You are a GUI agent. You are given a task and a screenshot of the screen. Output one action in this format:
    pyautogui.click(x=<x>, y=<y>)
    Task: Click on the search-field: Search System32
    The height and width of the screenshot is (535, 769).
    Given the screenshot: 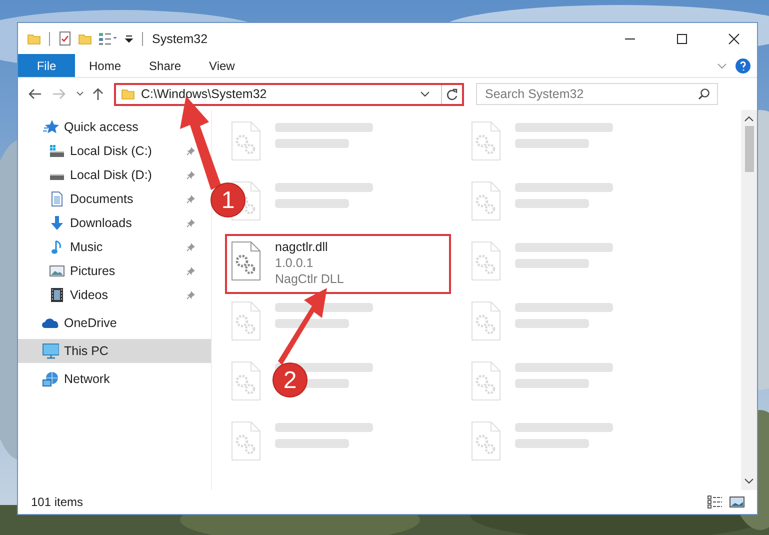 What is the action you would take?
    pyautogui.click(x=597, y=94)
    